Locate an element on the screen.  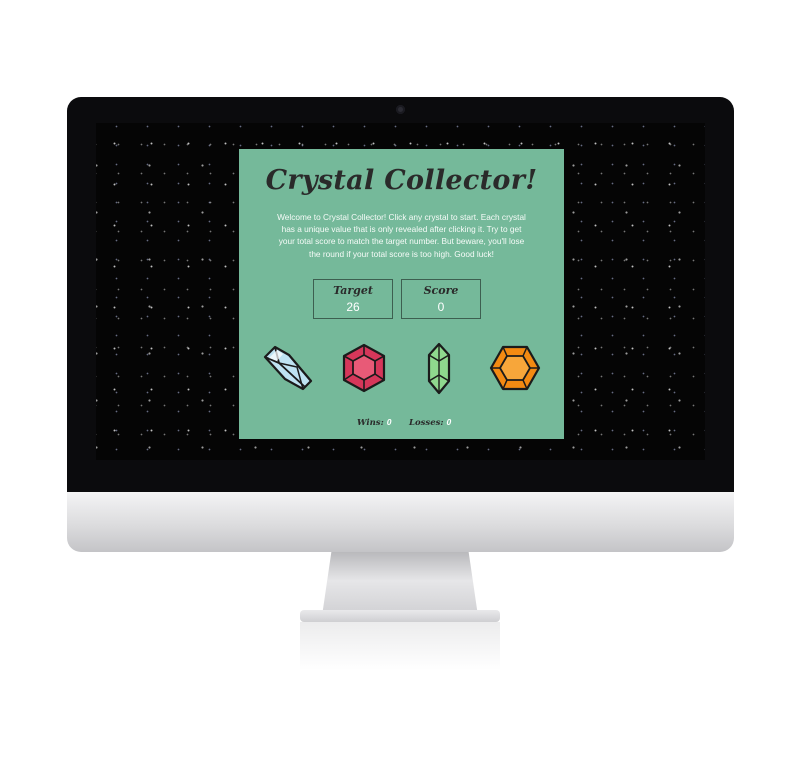
losses-value: 0 is located at coordinates (449, 422).